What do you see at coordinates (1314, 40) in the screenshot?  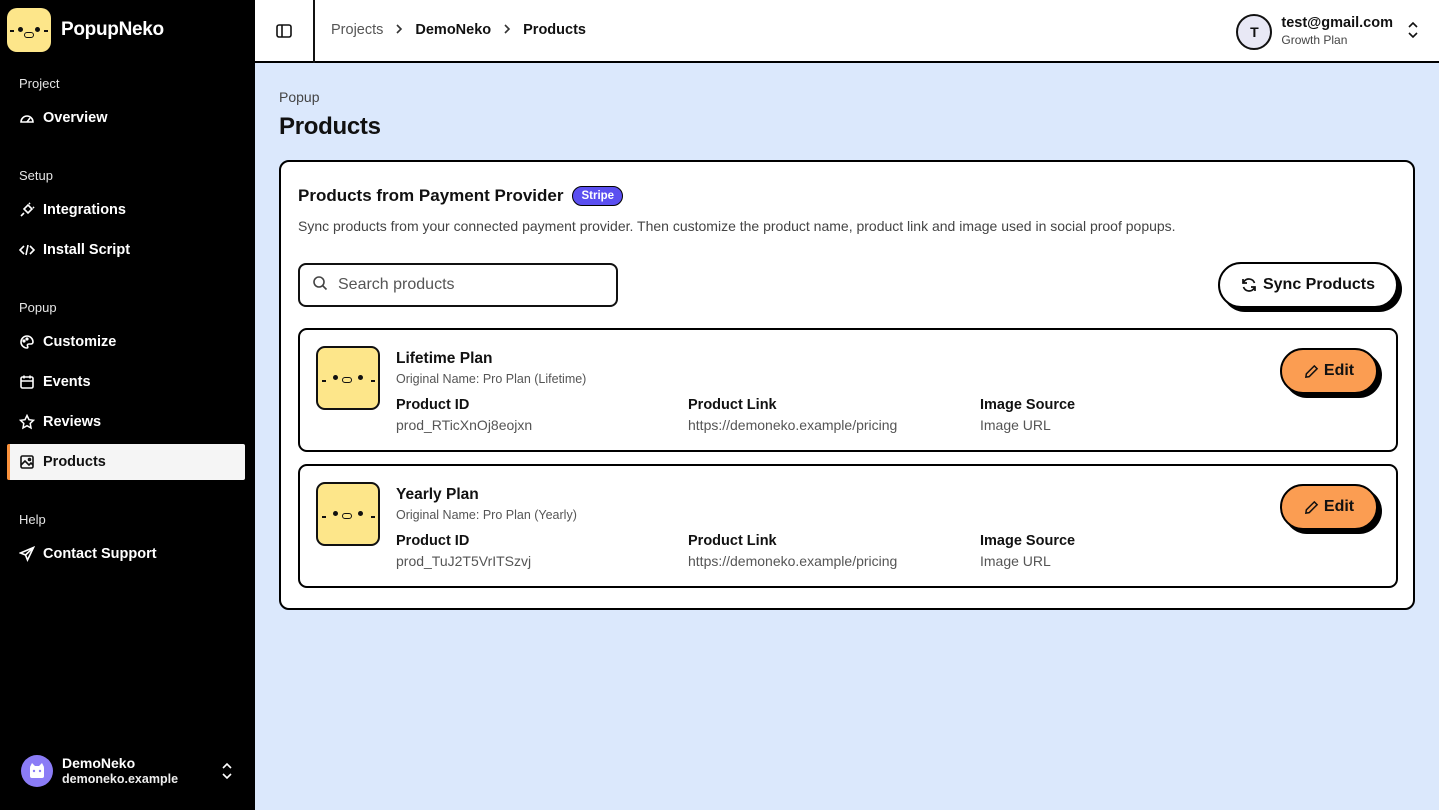 I see `user-plan: Growth Plan` at bounding box center [1314, 40].